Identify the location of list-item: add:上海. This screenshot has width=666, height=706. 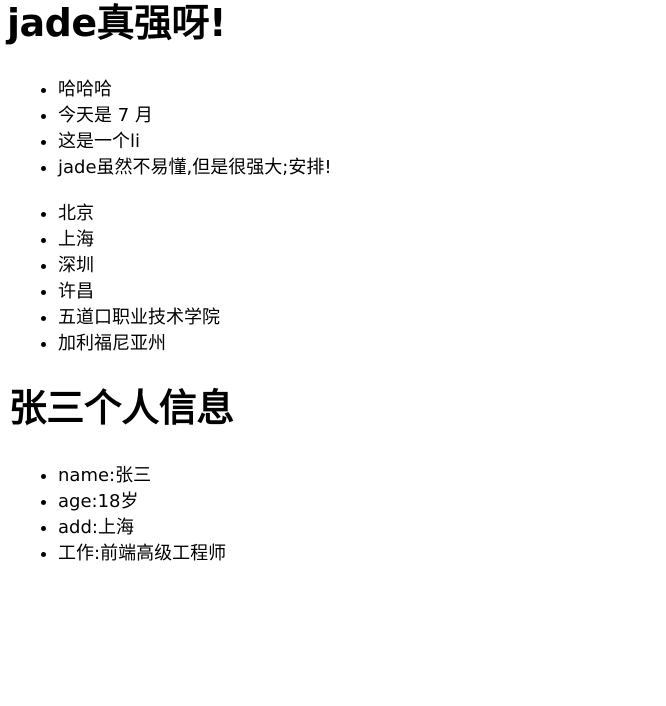
(142, 528).